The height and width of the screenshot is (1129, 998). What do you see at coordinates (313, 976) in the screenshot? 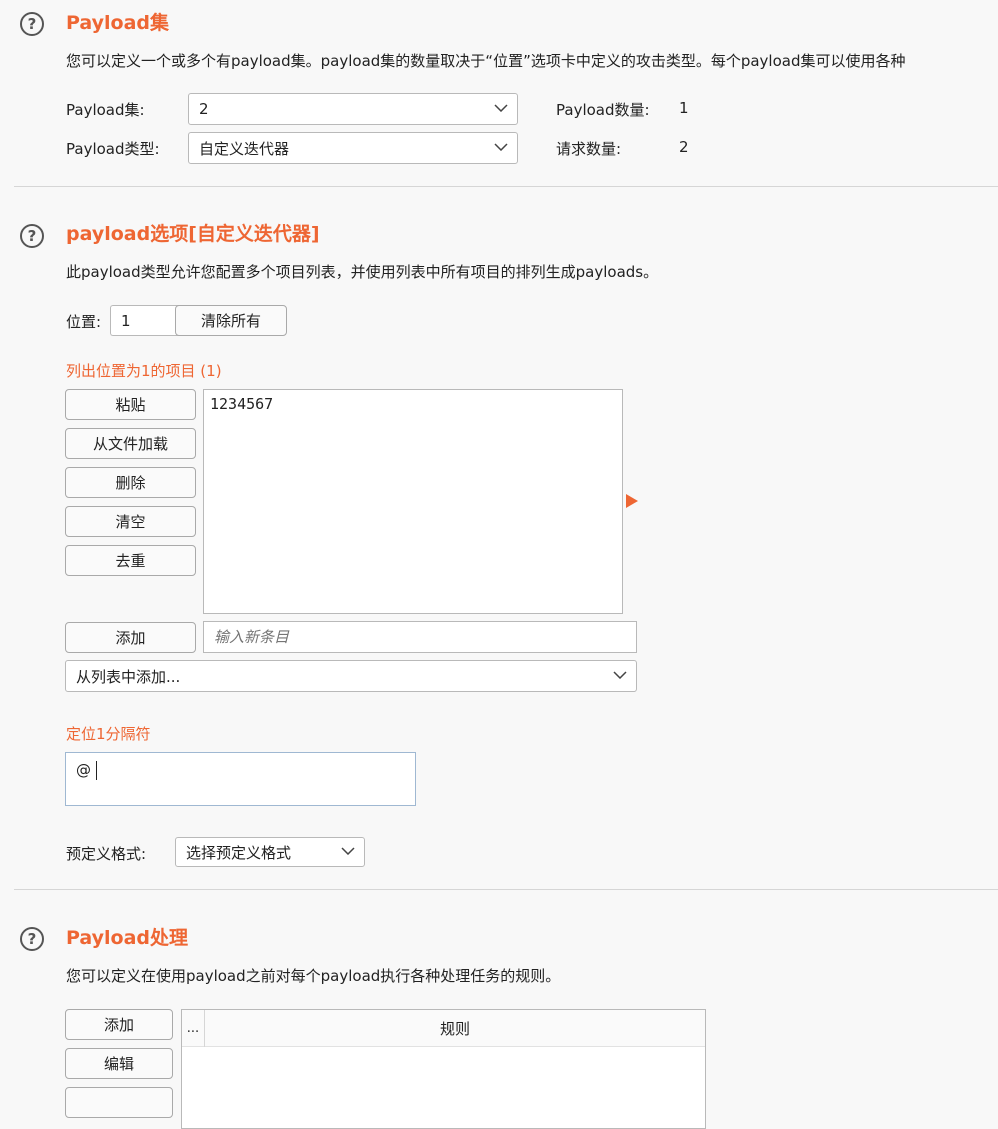
I see `payload-processing-description: 您可以定义在使用payload之前对每个payload执行各种处理任务的规则。` at bounding box center [313, 976].